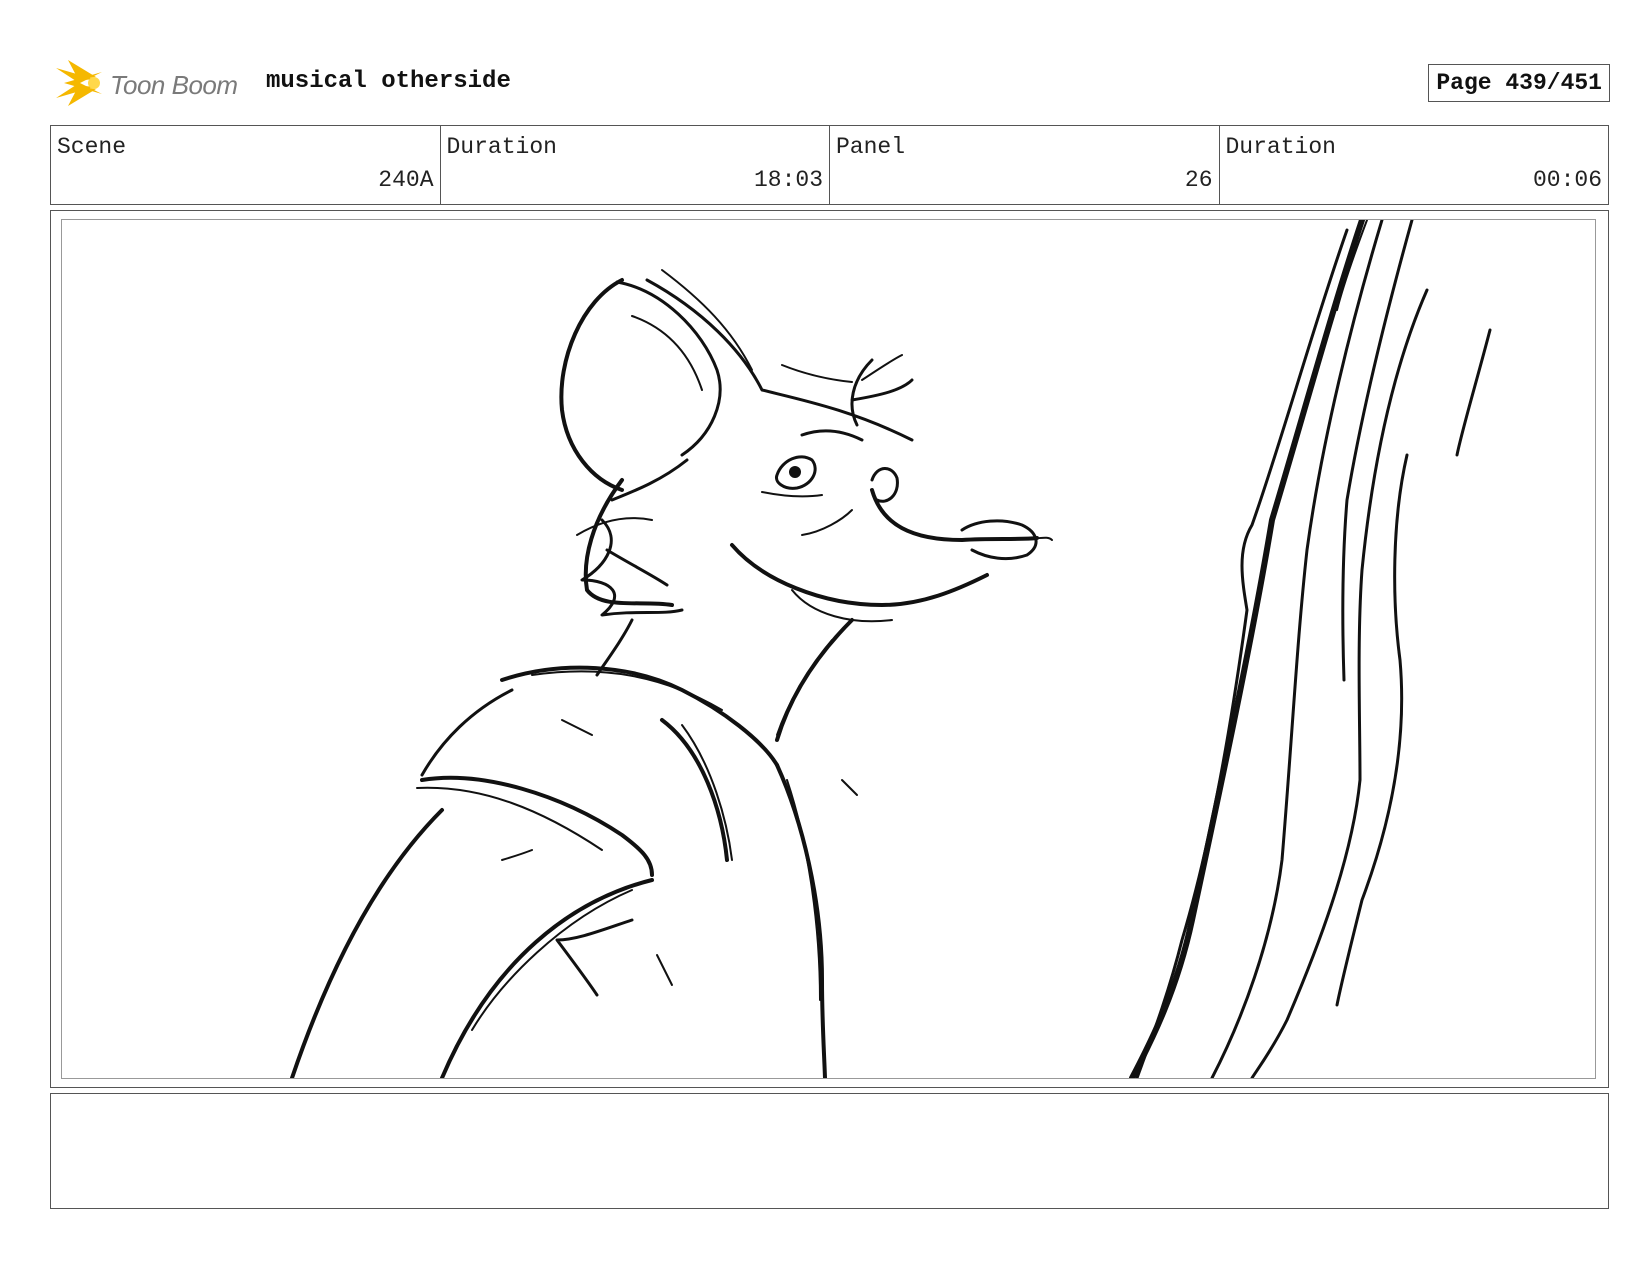 The image size is (1650, 1275). I want to click on panel-notes-box, so click(829, 1151).